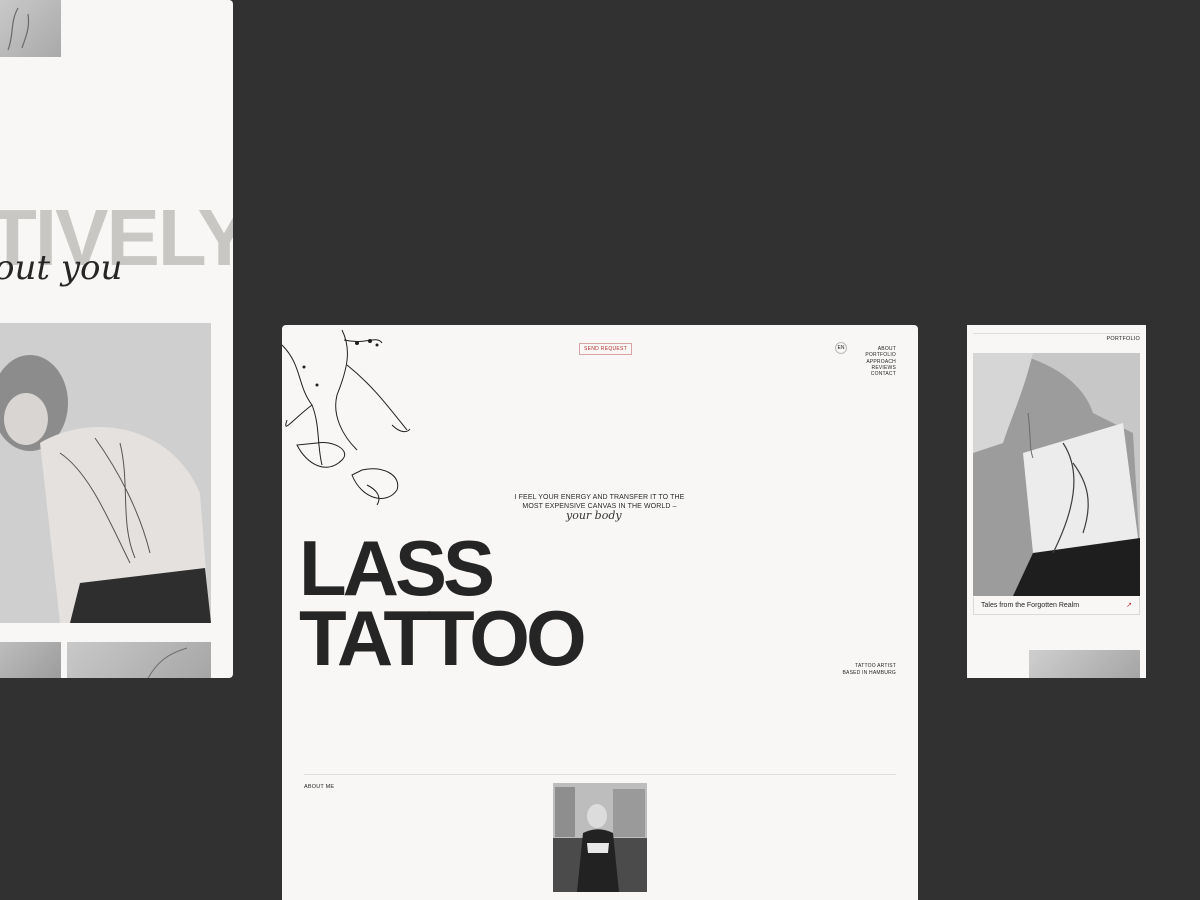  I want to click on next-portfolio-thumbnail, so click(1084, 664).